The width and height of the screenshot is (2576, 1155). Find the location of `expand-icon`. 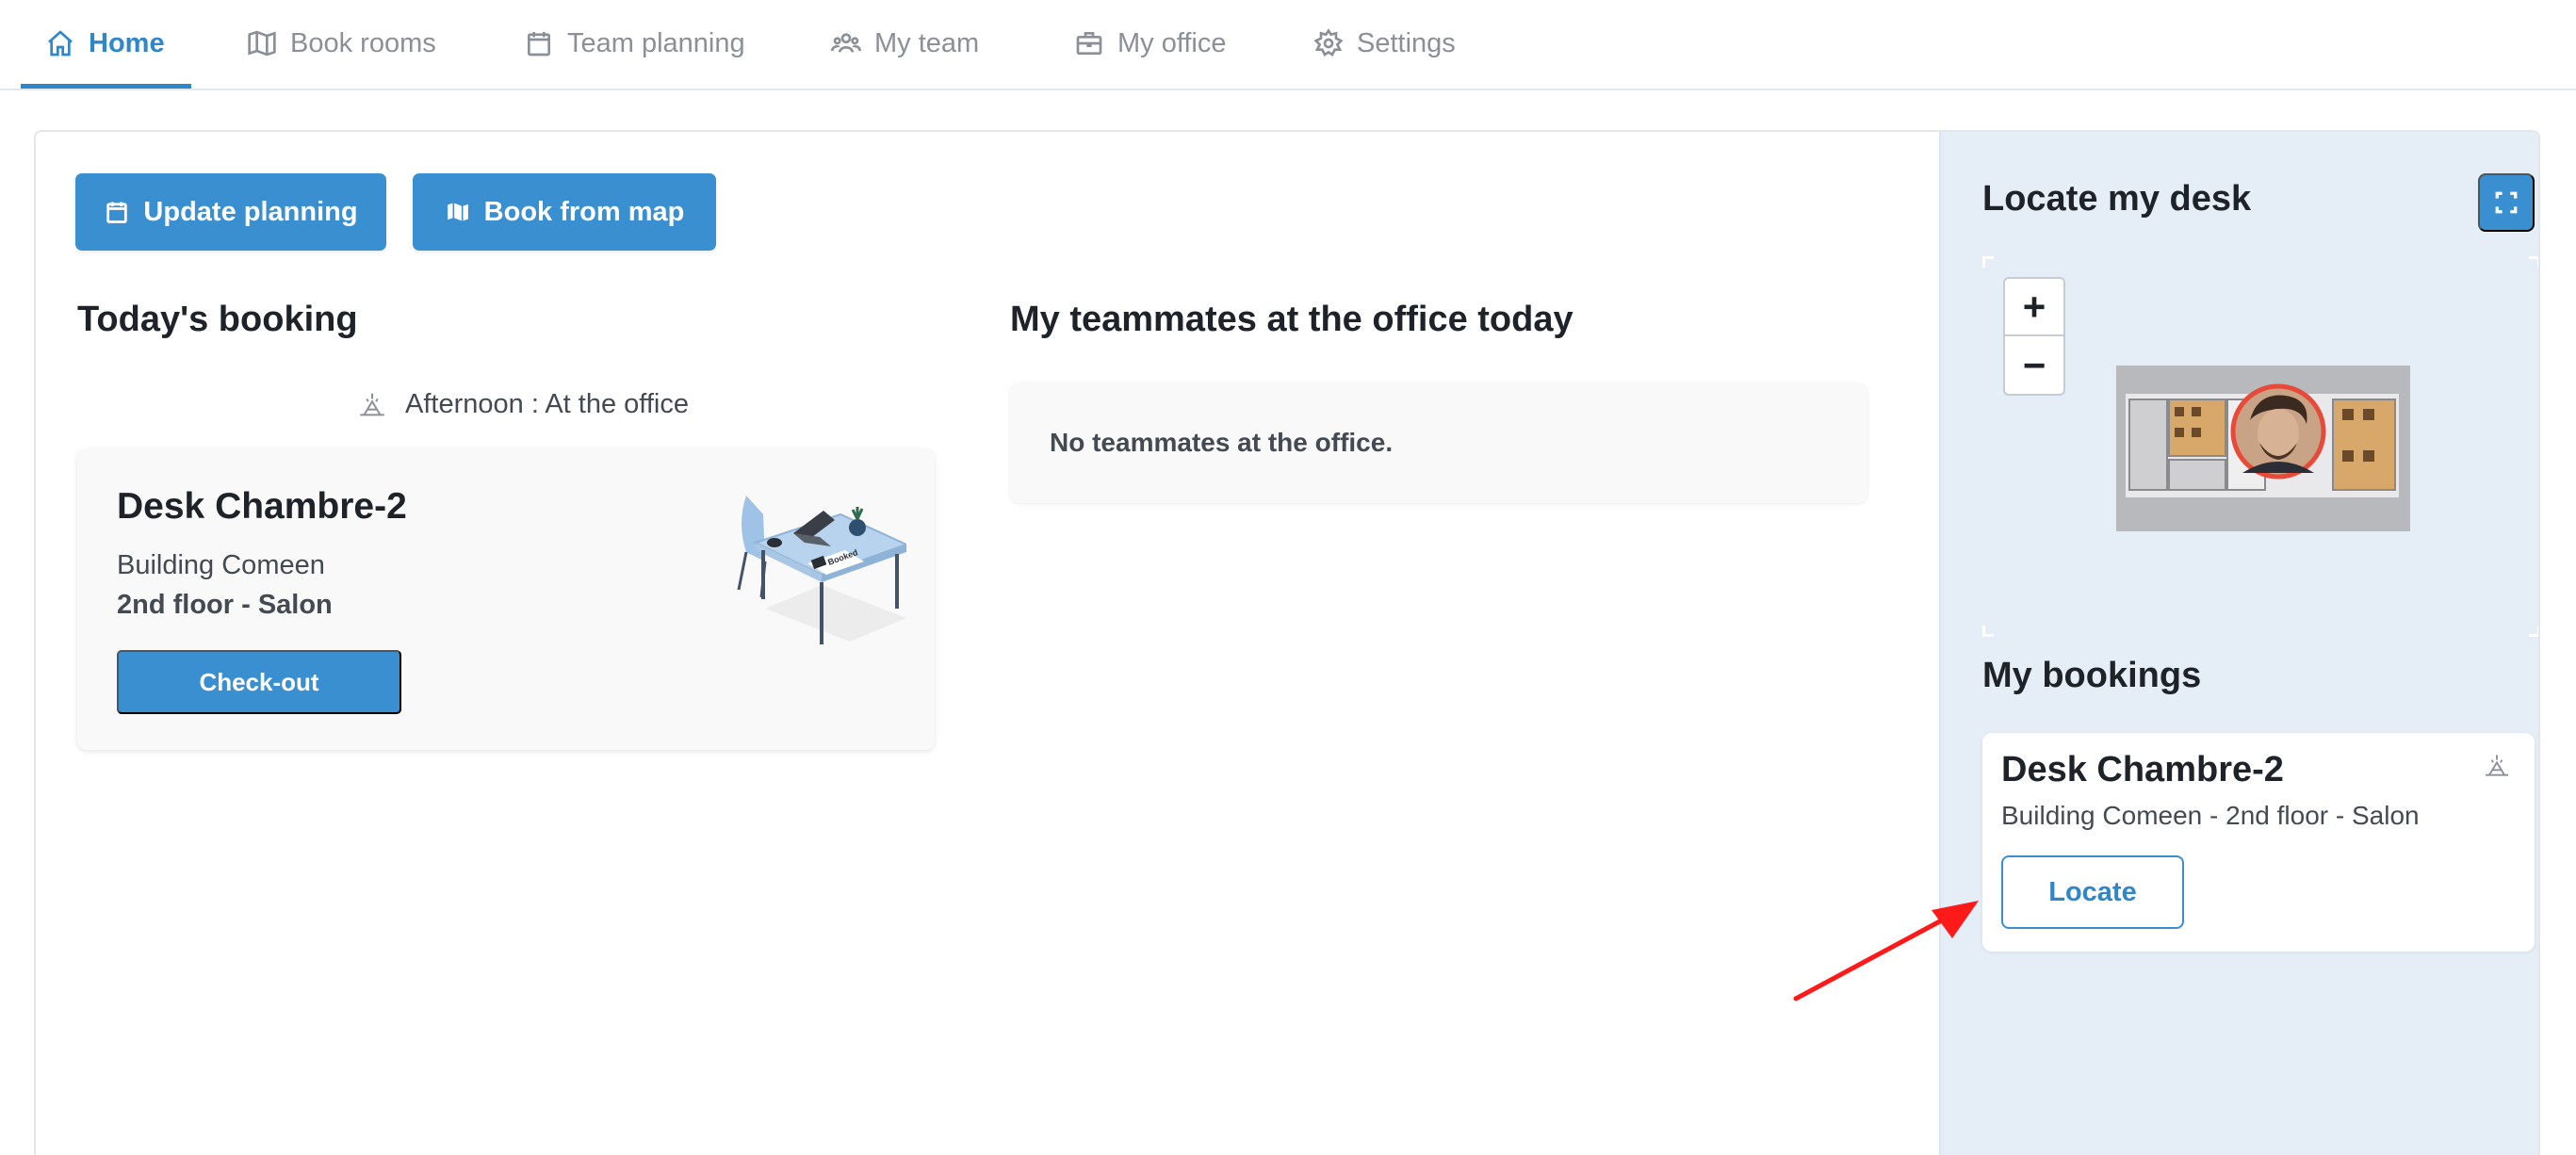

expand-icon is located at coordinates (2506, 202).